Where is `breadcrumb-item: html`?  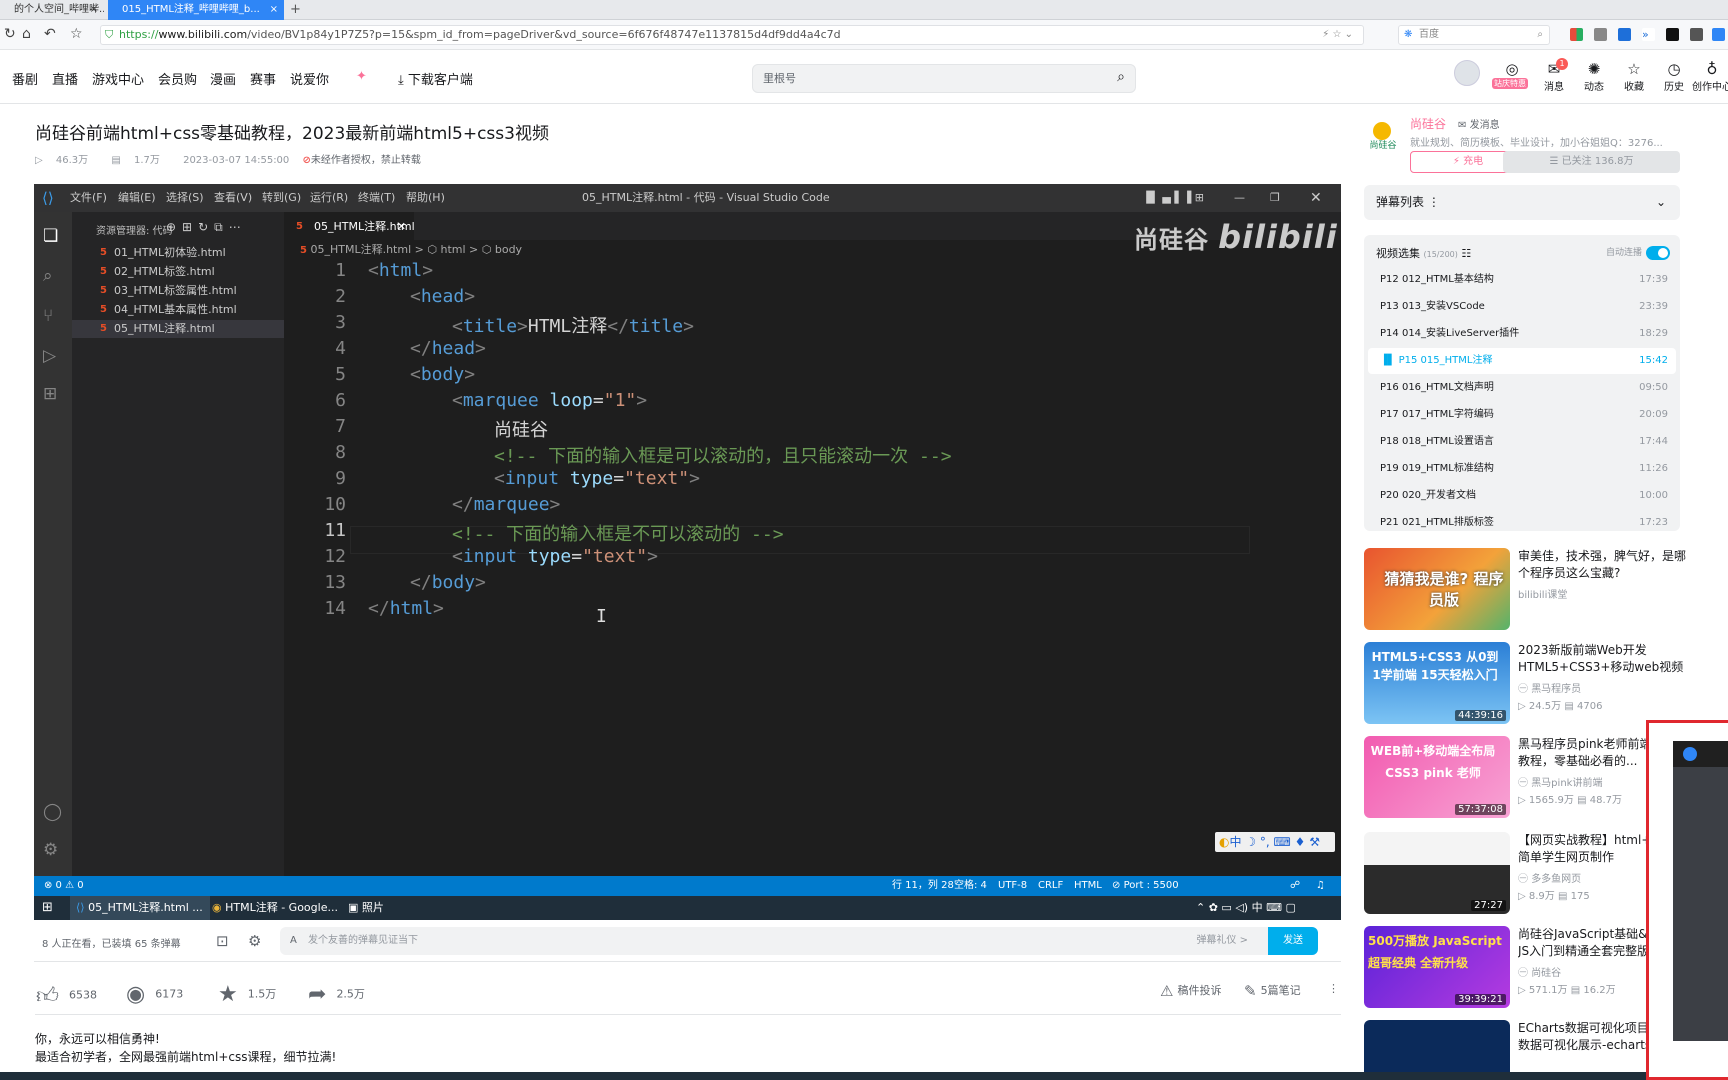
breadcrumb-item: html is located at coordinates (452, 249).